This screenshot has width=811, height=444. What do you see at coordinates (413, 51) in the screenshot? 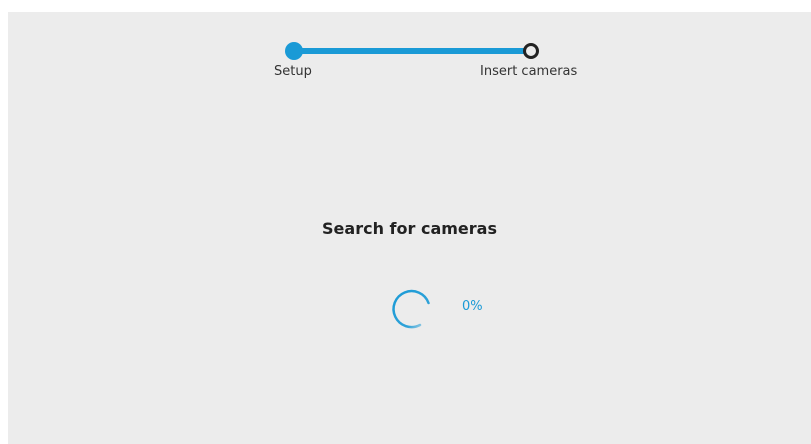
I see `stepper-track` at bounding box center [413, 51].